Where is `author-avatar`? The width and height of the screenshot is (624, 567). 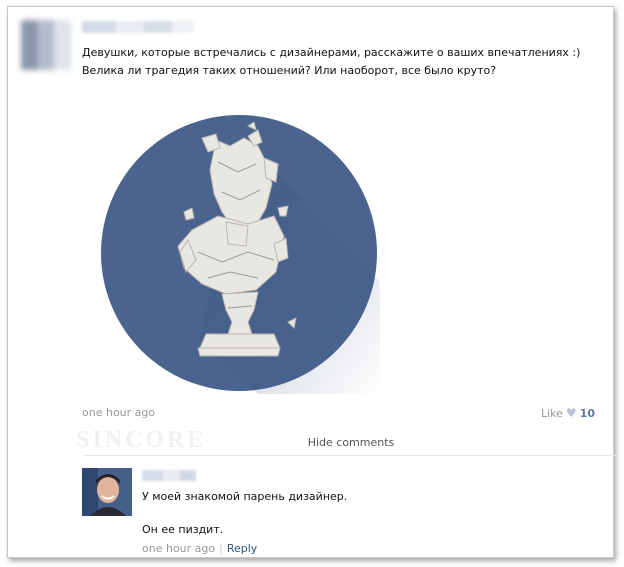
author-avatar is located at coordinates (46, 45).